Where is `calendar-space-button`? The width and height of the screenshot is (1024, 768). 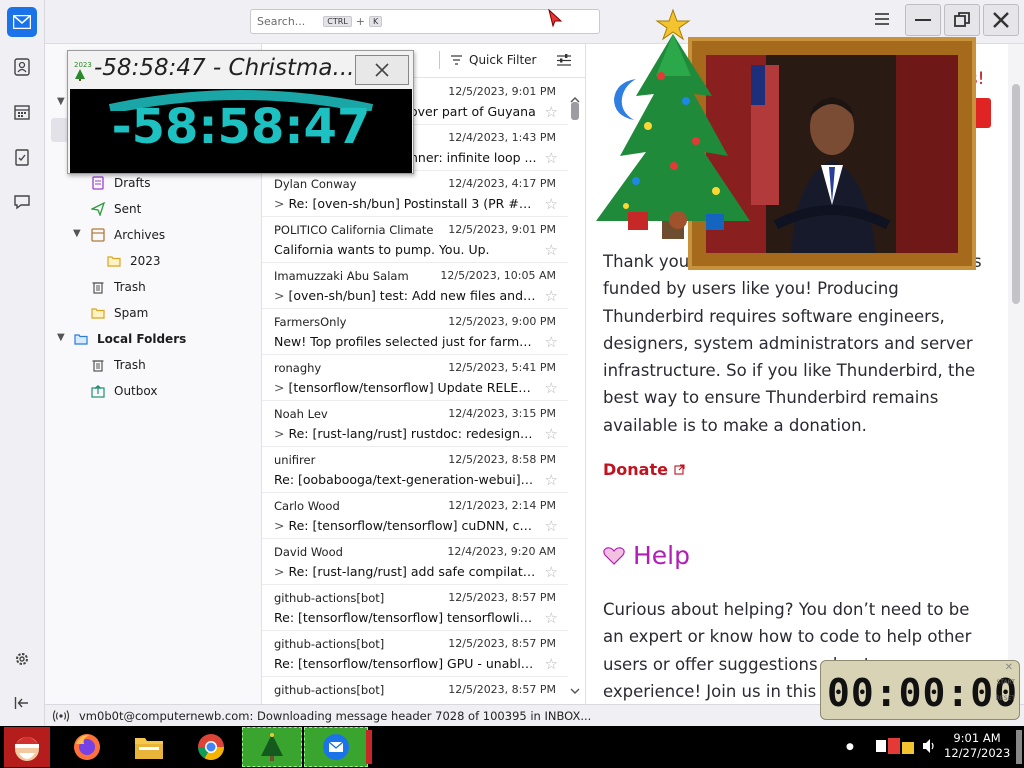 calendar-space-button is located at coordinates (22, 112).